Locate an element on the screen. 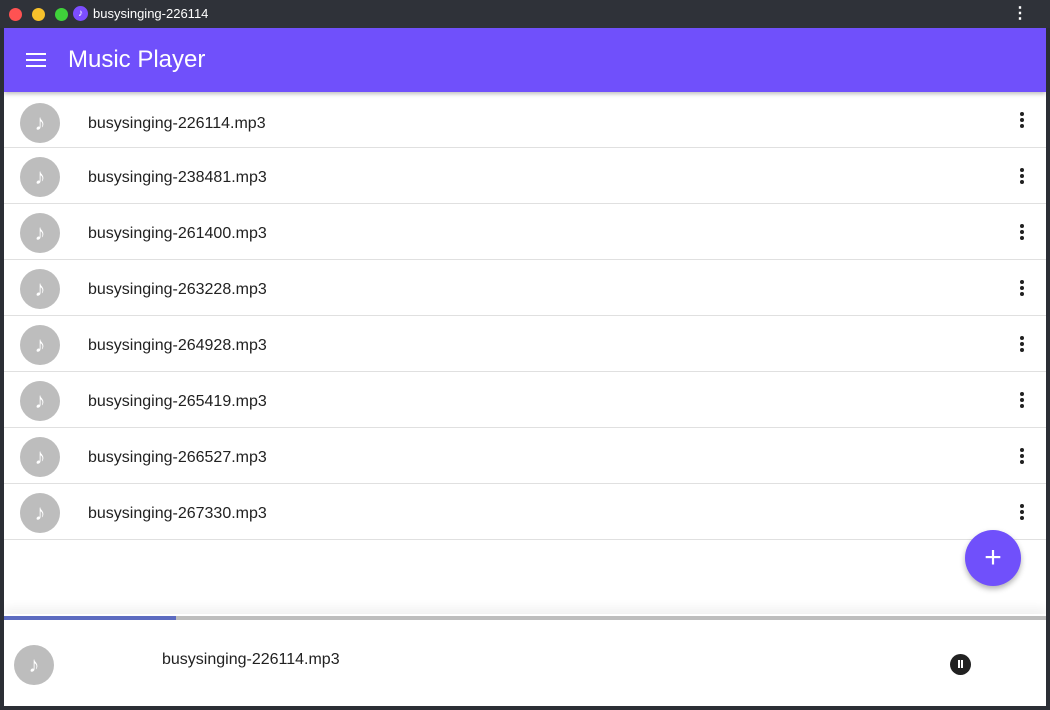 This screenshot has width=1050, height=710. track-title: busysinging-265419.mp3 is located at coordinates (177, 401).